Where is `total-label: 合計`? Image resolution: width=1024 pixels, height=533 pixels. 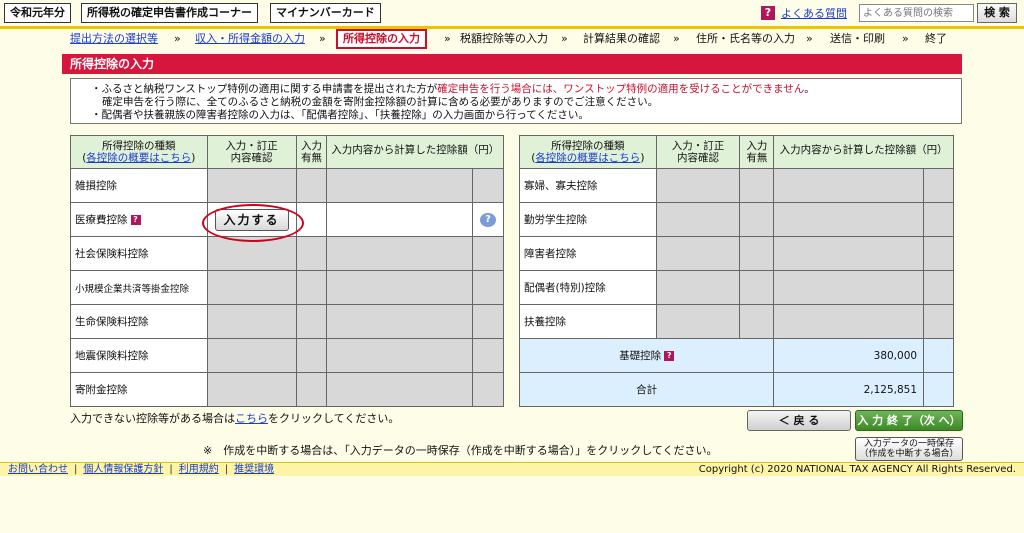
total-label: 合計 is located at coordinates (646, 389).